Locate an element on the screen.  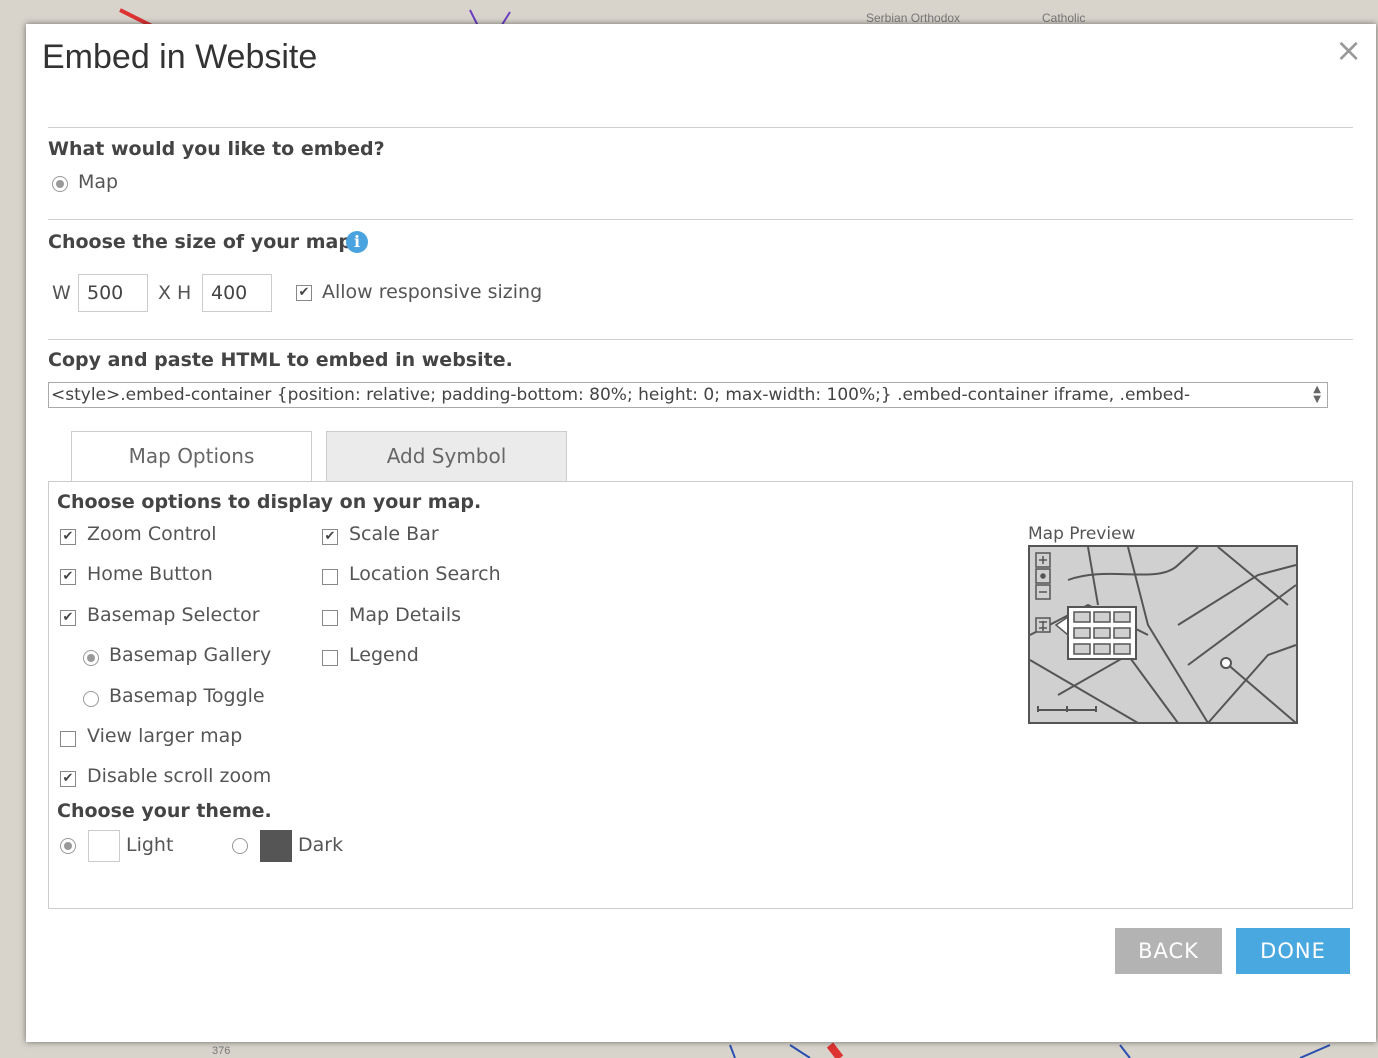
legend-checkbox is located at coordinates (330, 658).